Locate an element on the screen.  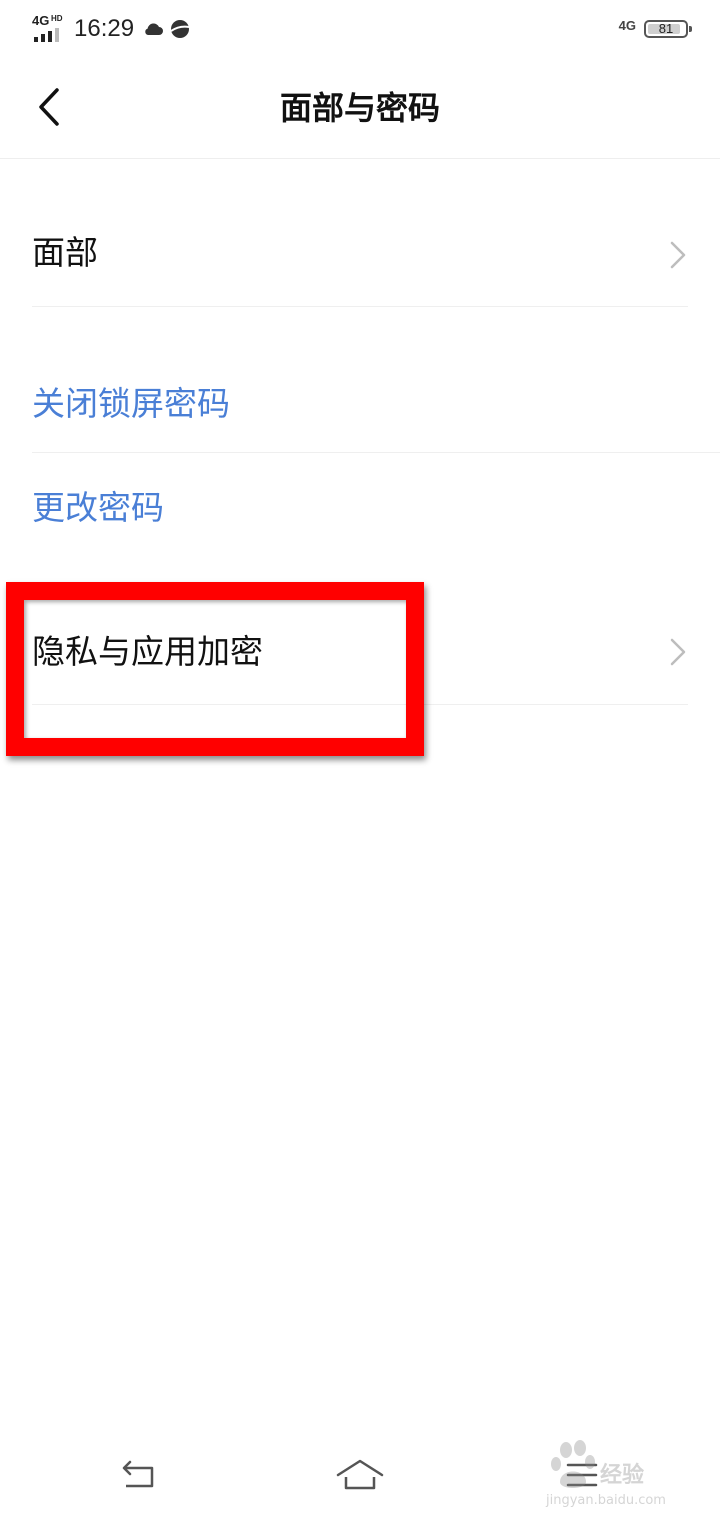
planet-icon is located at coordinates (180, 29).